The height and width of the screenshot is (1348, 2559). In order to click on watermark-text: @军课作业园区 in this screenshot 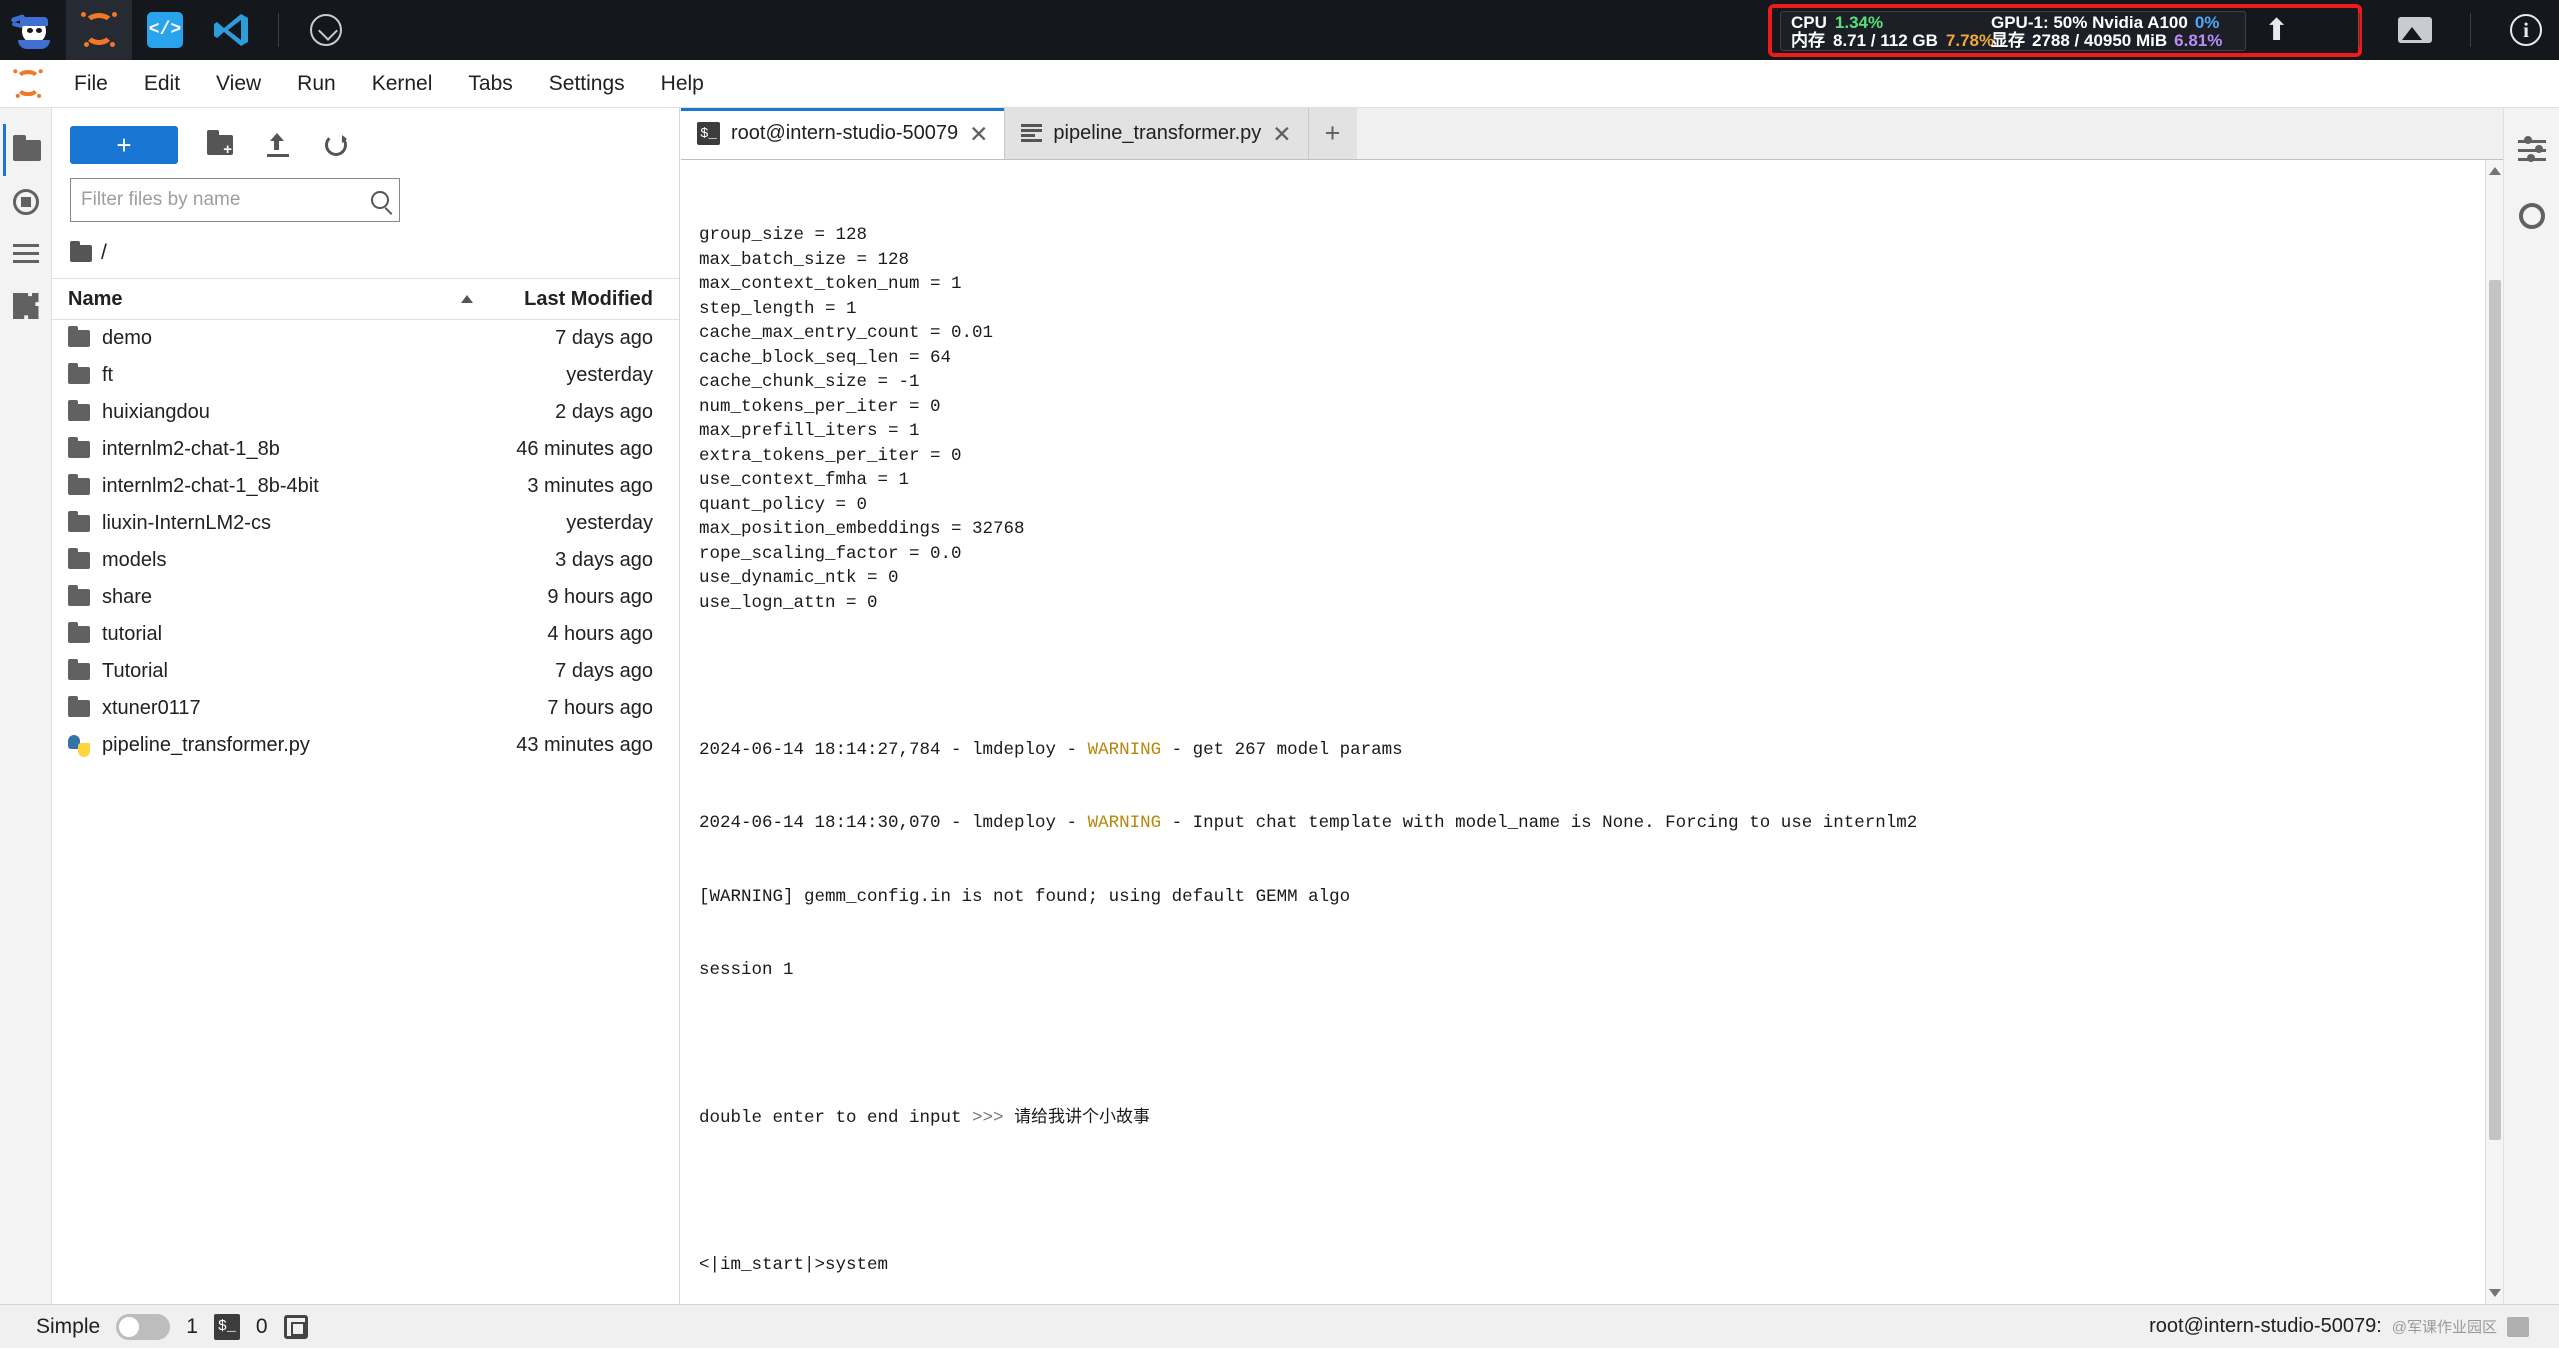, I will do `click(2444, 1327)`.